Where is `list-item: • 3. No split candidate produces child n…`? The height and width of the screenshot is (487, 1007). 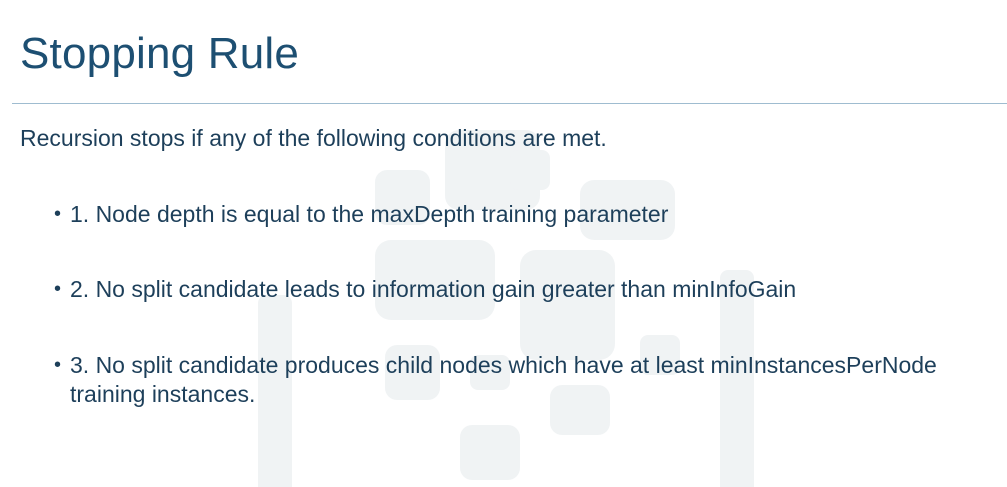
list-item: • 3. No split candidate produces child n… is located at coordinates (504, 380).